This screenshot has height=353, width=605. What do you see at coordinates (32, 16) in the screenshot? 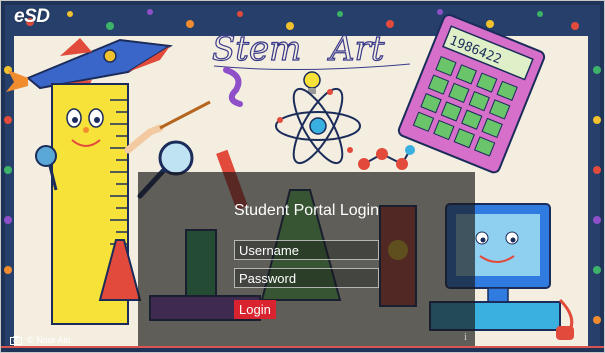
I see `esd-logo: eSD` at bounding box center [32, 16].